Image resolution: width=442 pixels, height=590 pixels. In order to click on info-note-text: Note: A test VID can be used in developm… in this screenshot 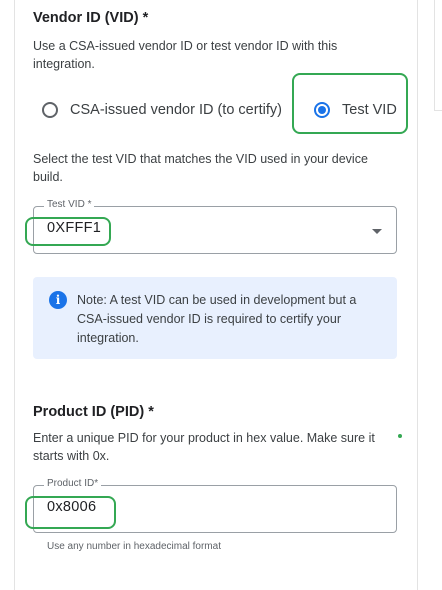, I will do `click(217, 319)`.